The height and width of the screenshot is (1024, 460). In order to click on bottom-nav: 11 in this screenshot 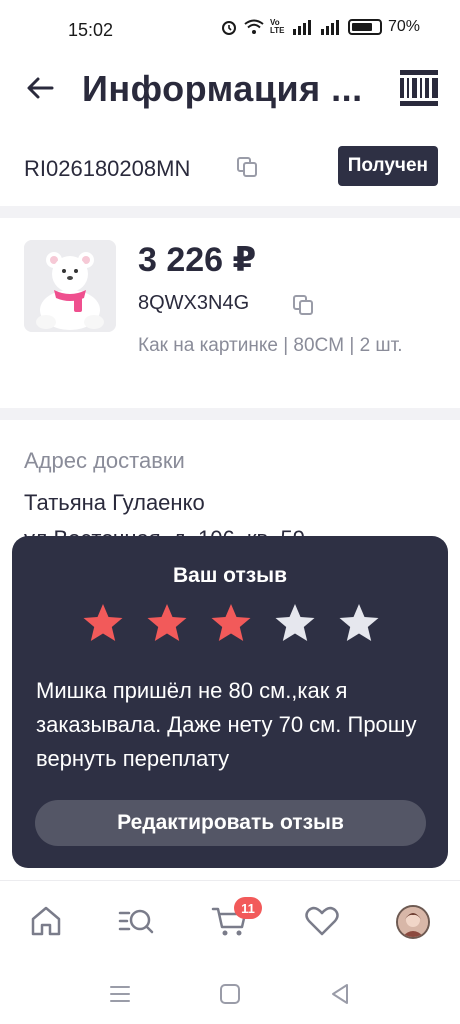, I will do `click(230, 921)`.